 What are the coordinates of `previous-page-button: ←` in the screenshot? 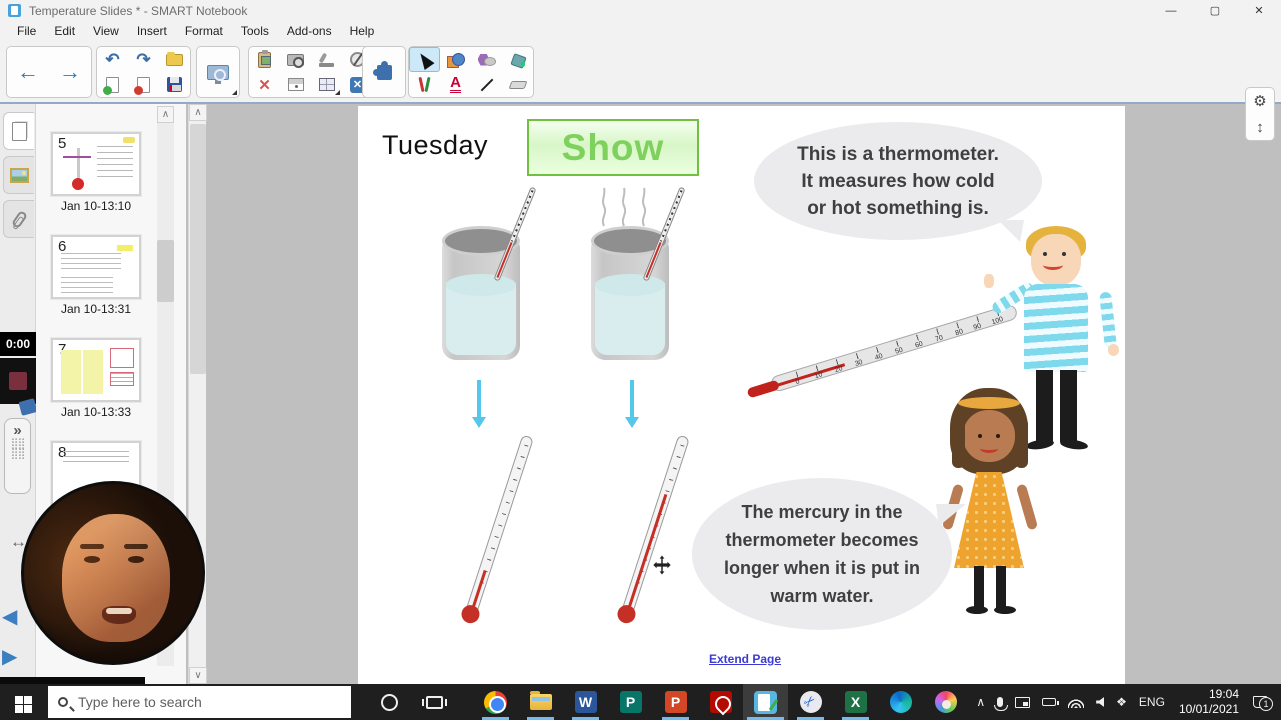 It's located at (28, 72).